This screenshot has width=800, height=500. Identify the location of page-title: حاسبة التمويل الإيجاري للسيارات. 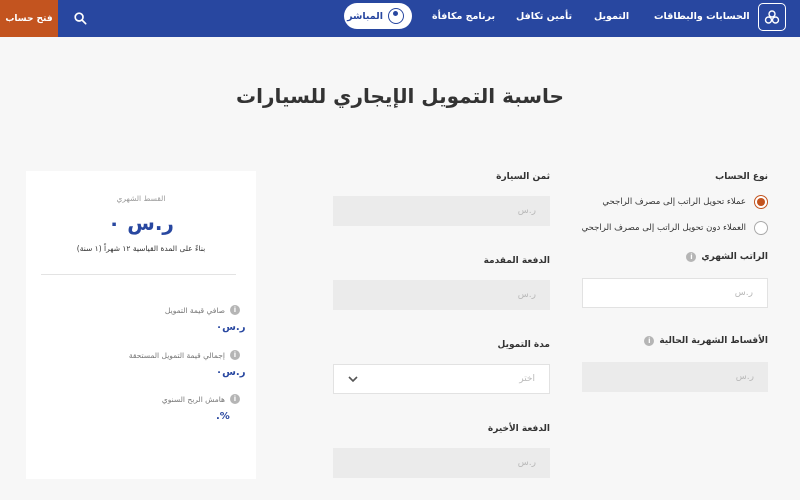
(400, 96).